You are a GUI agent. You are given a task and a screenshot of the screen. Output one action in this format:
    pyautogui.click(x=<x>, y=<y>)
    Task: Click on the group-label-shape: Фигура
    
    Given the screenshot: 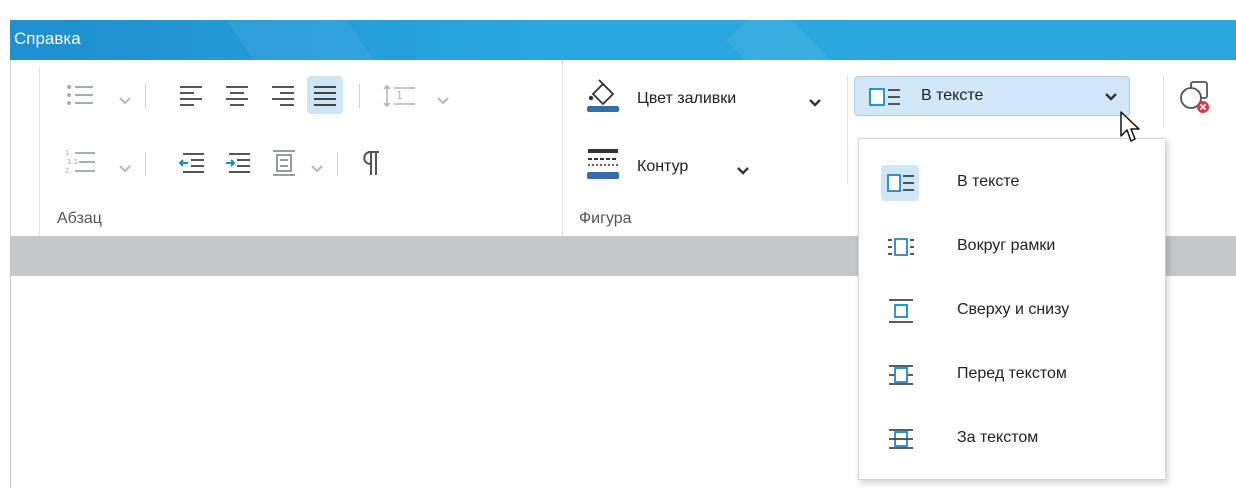 What is the action you would take?
    pyautogui.click(x=605, y=218)
    